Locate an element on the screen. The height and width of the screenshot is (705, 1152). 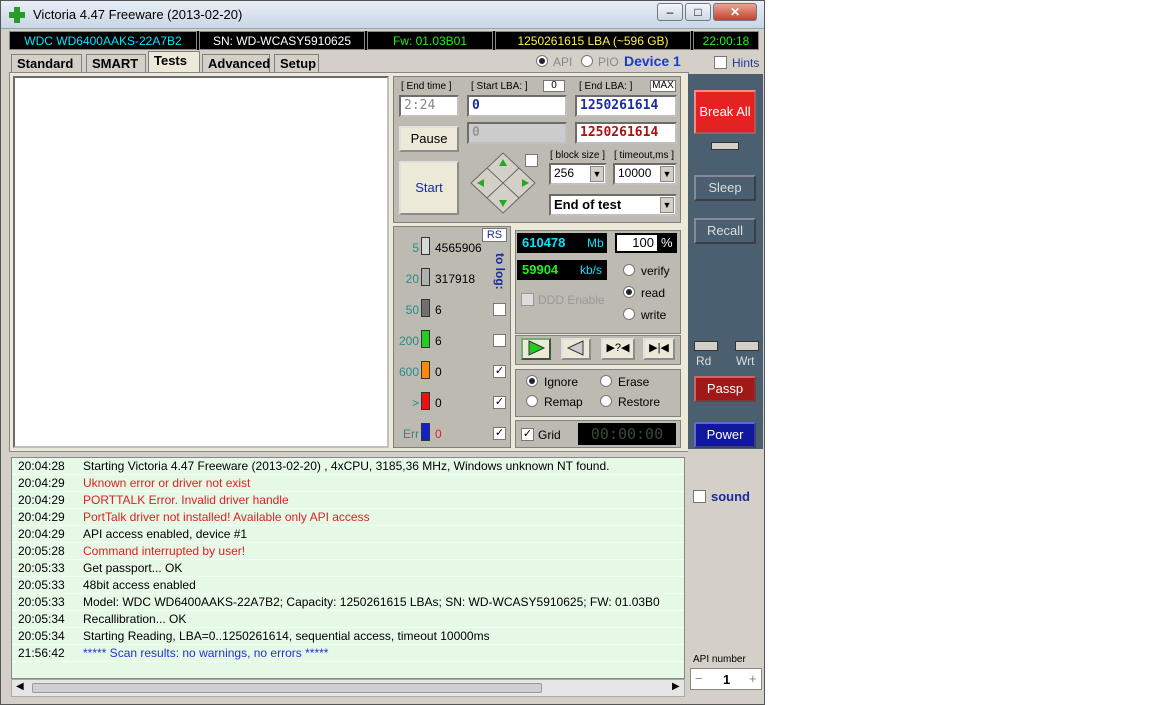
minus-icon: − is located at coordinates (699, 678).